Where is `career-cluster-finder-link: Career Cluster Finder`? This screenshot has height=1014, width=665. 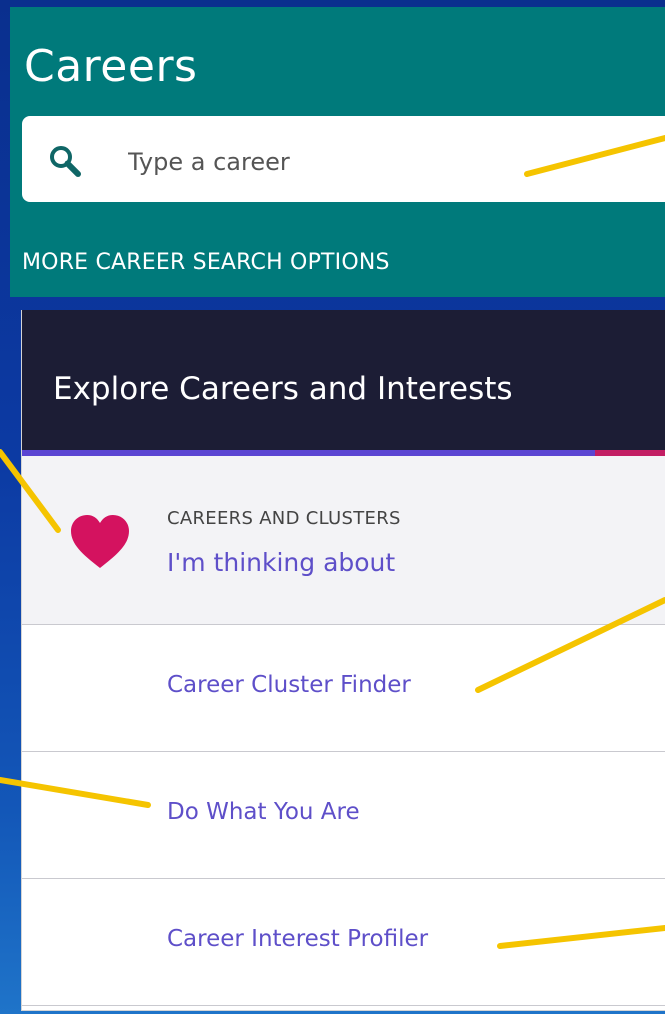
career-cluster-finder-link: Career Cluster Finder is located at coordinates (289, 685).